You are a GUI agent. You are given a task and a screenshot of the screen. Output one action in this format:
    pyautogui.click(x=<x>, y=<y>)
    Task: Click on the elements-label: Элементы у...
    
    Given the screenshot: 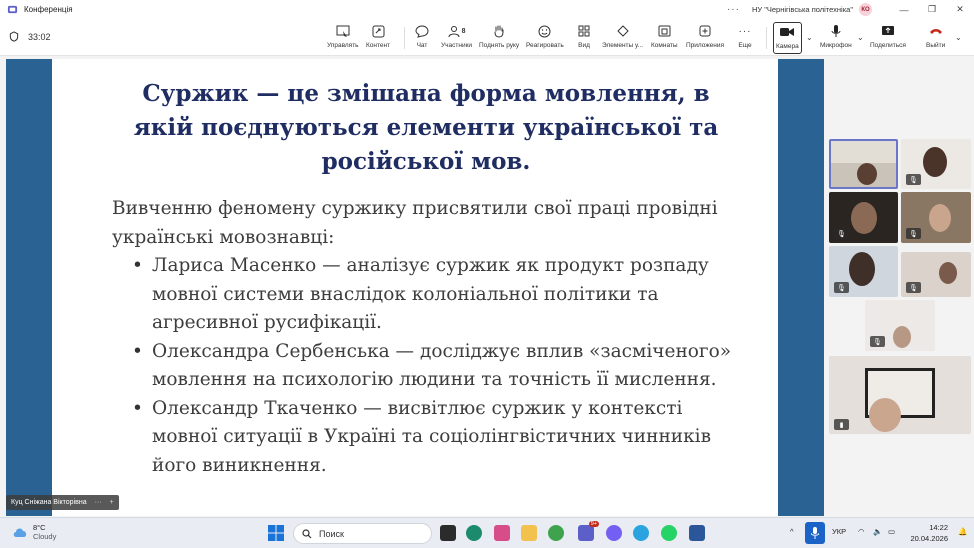 What is the action you would take?
    pyautogui.click(x=623, y=45)
    